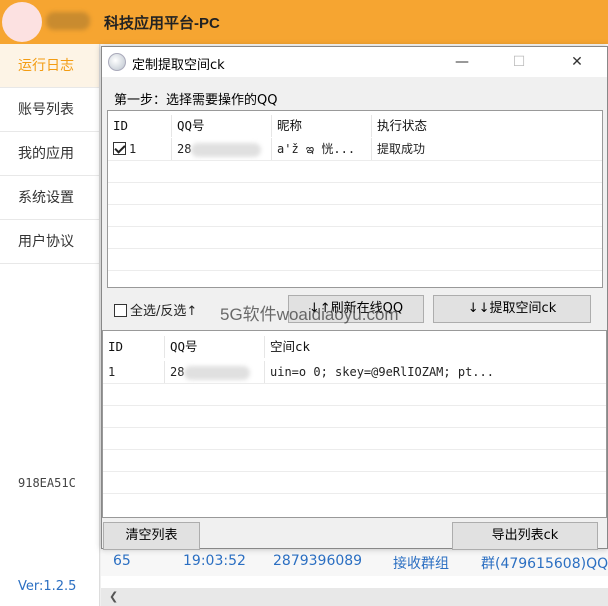  What do you see at coordinates (354, 347) in the screenshot?
I see `table-header: ID QQ号 空间ck` at bounding box center [354, 347].